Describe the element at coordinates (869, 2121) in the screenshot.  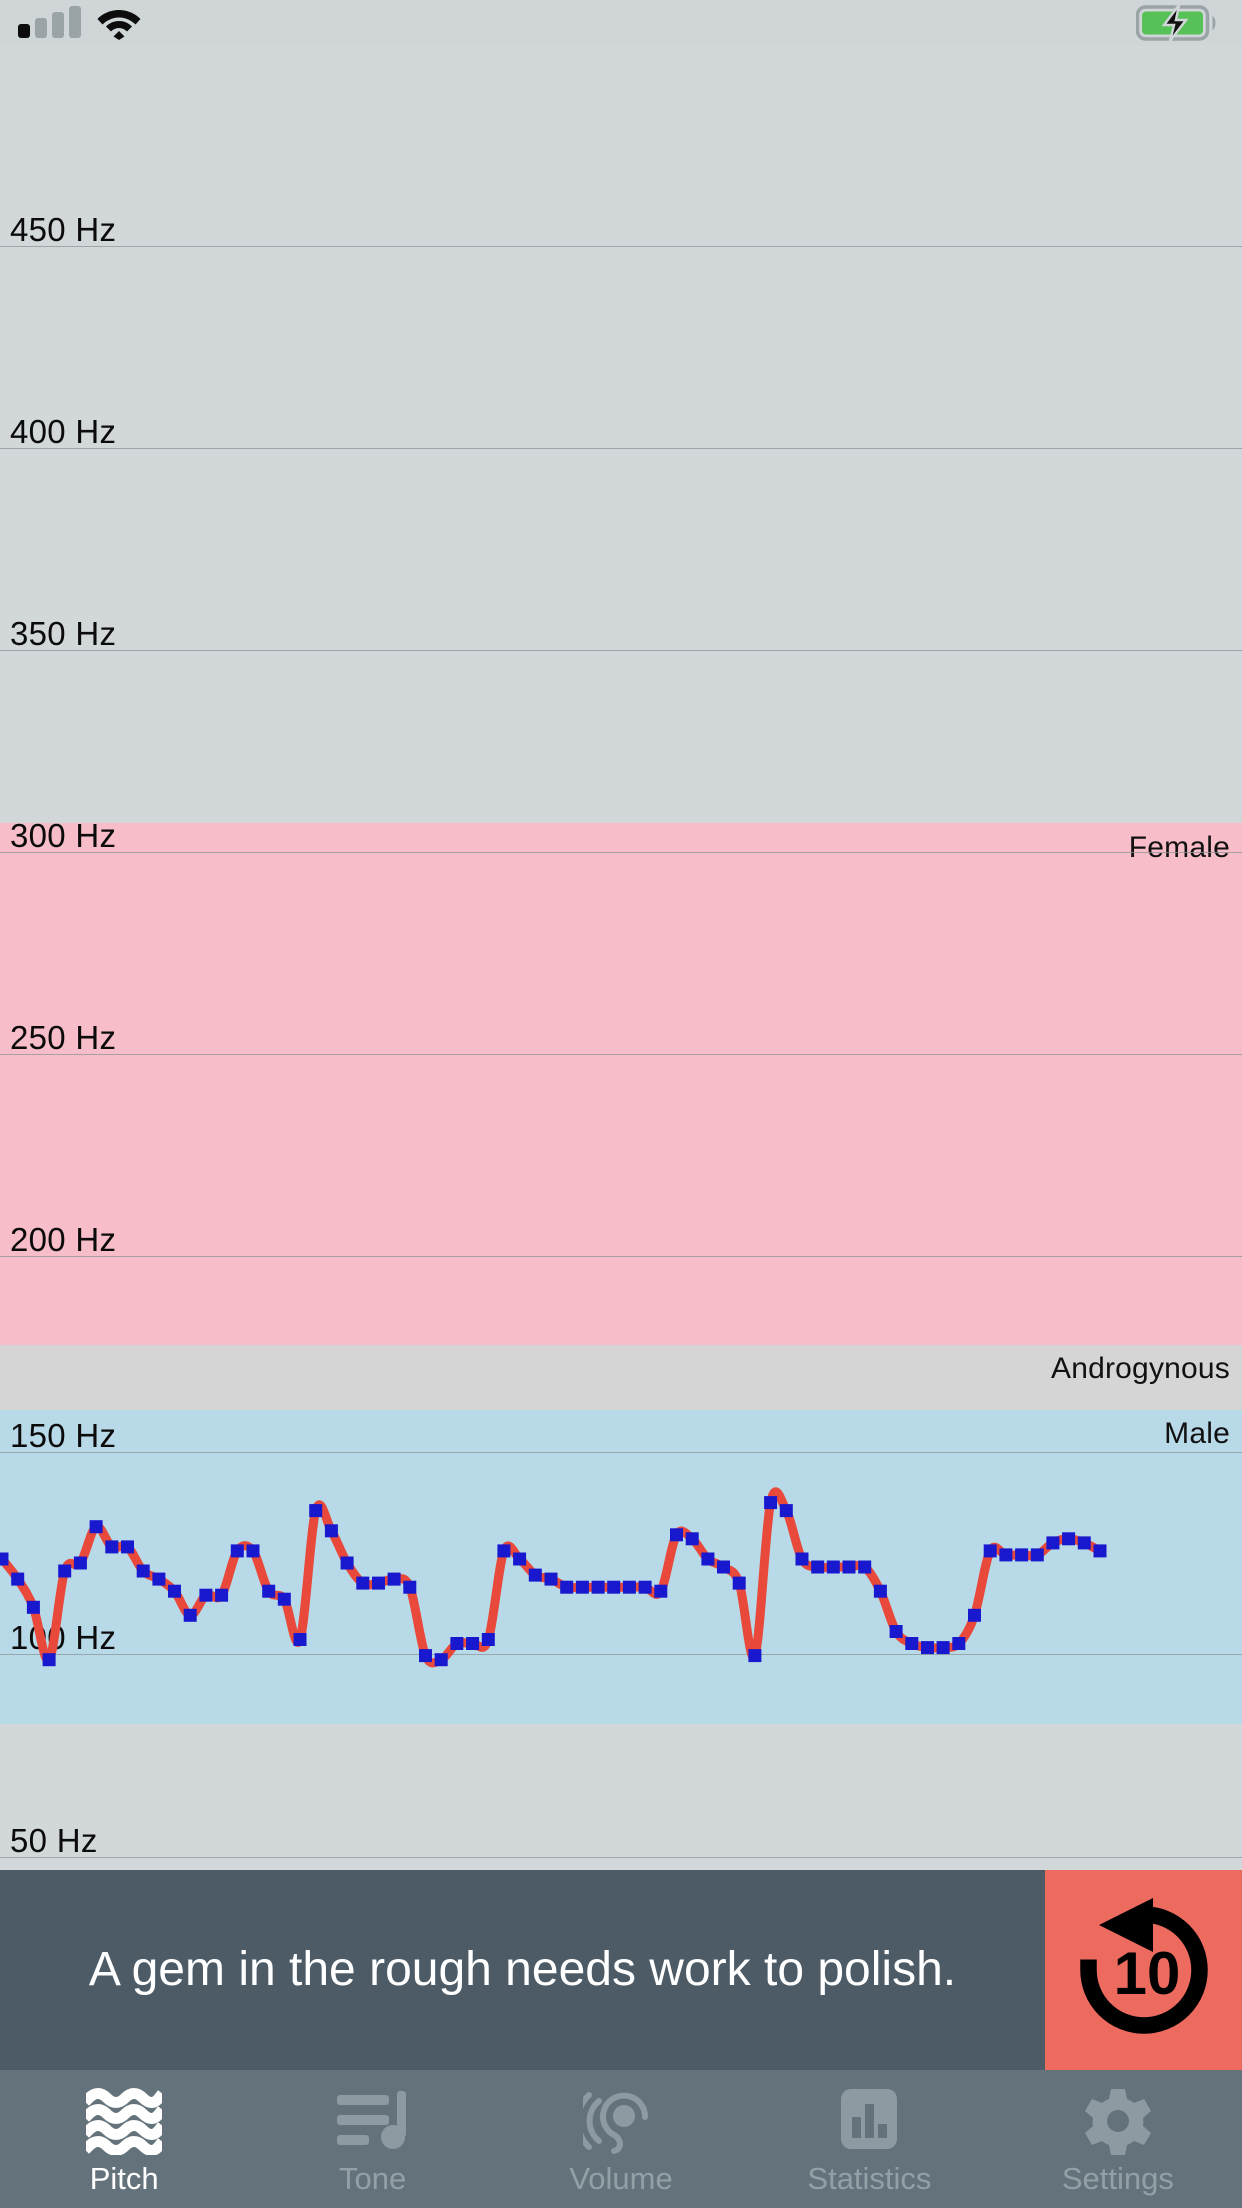
I see `bar-chart-icon` at that location.